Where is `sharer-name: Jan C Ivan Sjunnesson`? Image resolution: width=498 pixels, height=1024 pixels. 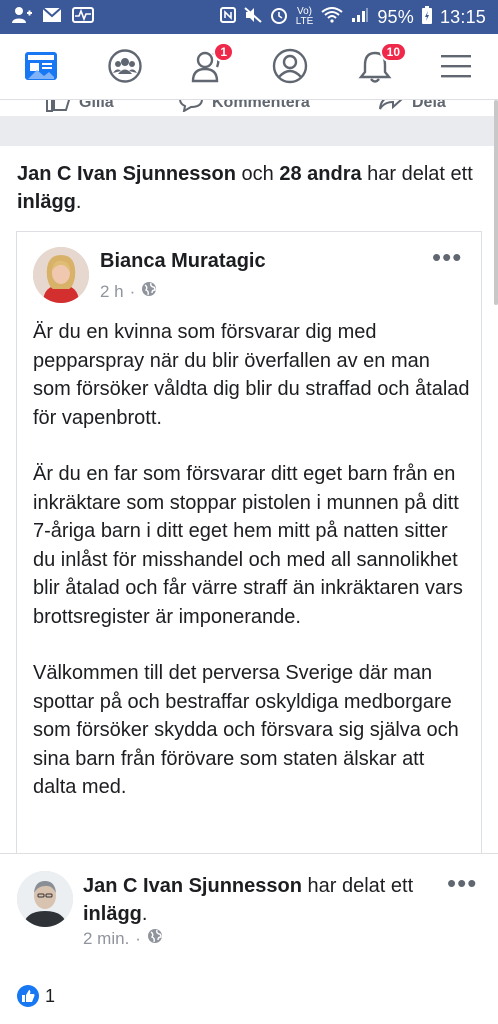
sharer-name: Jan C Ivan Sjunnesson is located at coordinates (126, 174).